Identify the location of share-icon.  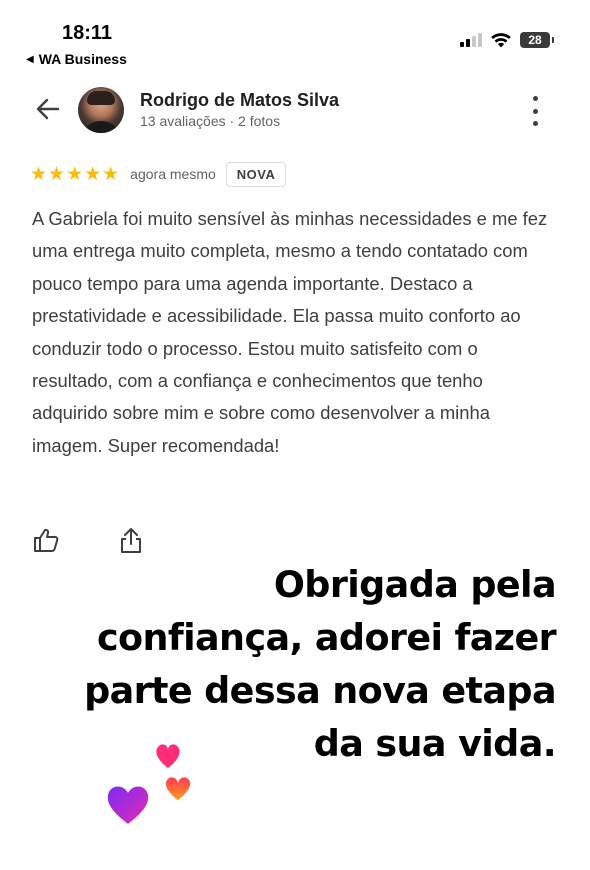
(131, 540).